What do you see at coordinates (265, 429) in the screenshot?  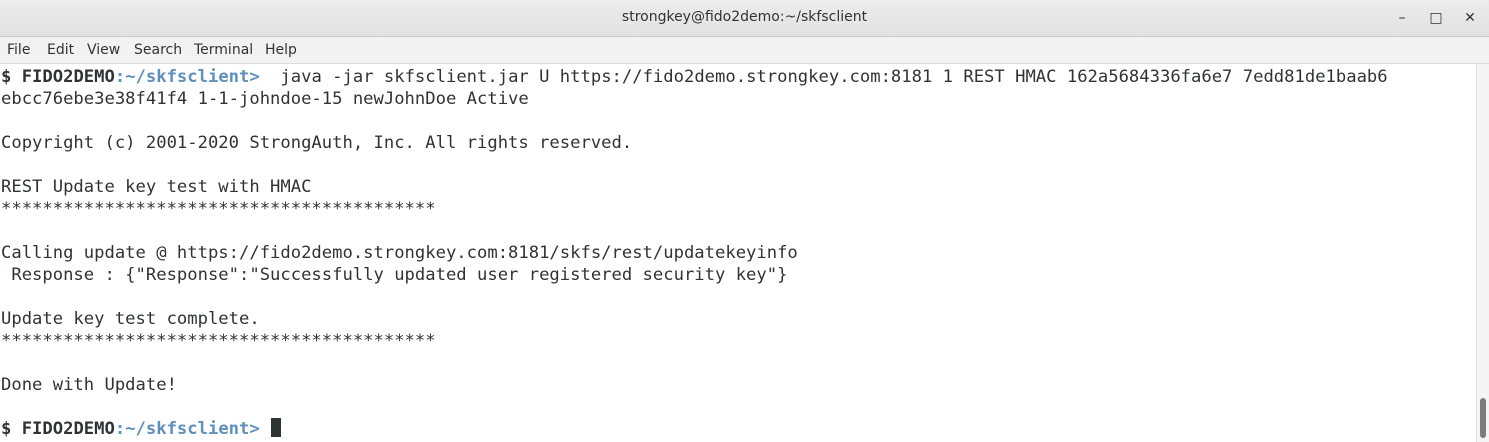 I see `command-text` at bounding box center [265, 429].